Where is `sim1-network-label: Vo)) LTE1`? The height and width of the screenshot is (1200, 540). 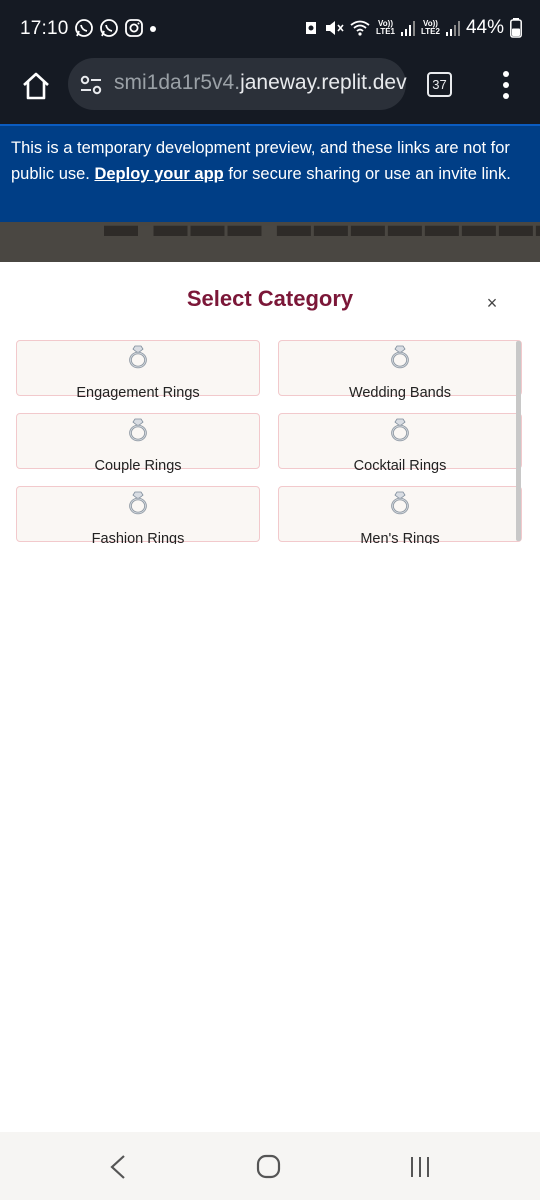
sim1-network-label: Vo)) LTE1 is located at coordinates (385, 27).